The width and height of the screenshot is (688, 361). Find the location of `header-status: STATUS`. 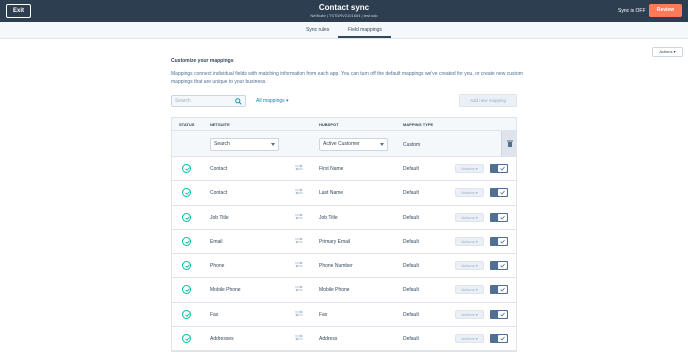

header-status: STATUS is located at coordinates (187, 124).